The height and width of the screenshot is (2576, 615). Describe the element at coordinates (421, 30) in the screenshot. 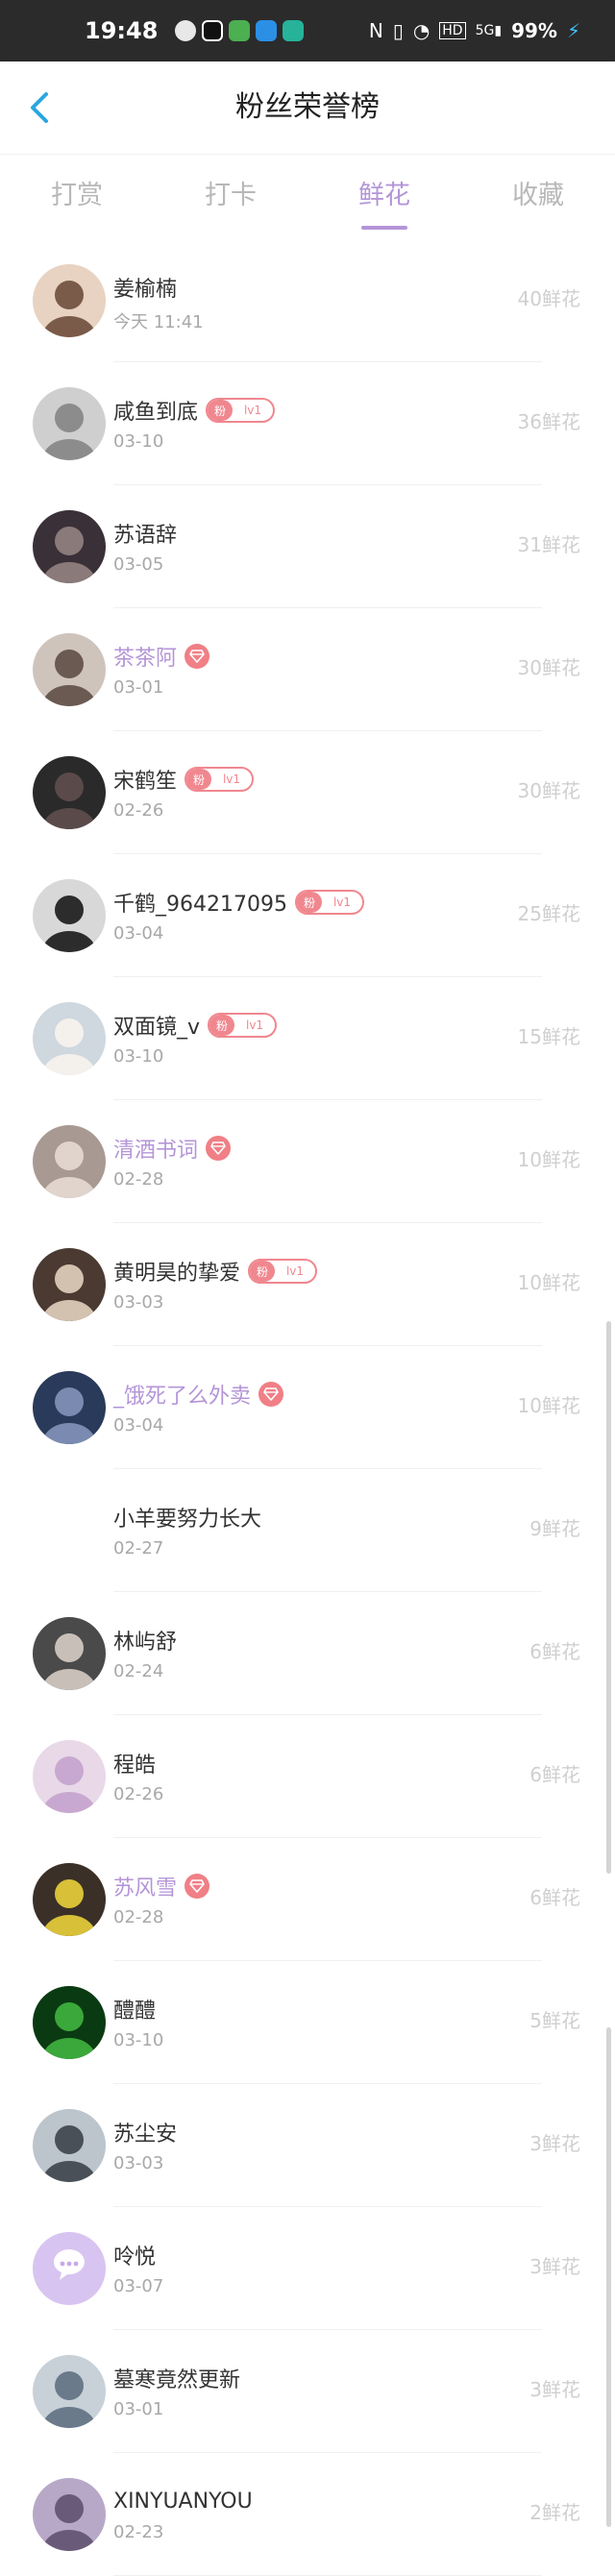

I see `wifi-icon: ◔` at that location.